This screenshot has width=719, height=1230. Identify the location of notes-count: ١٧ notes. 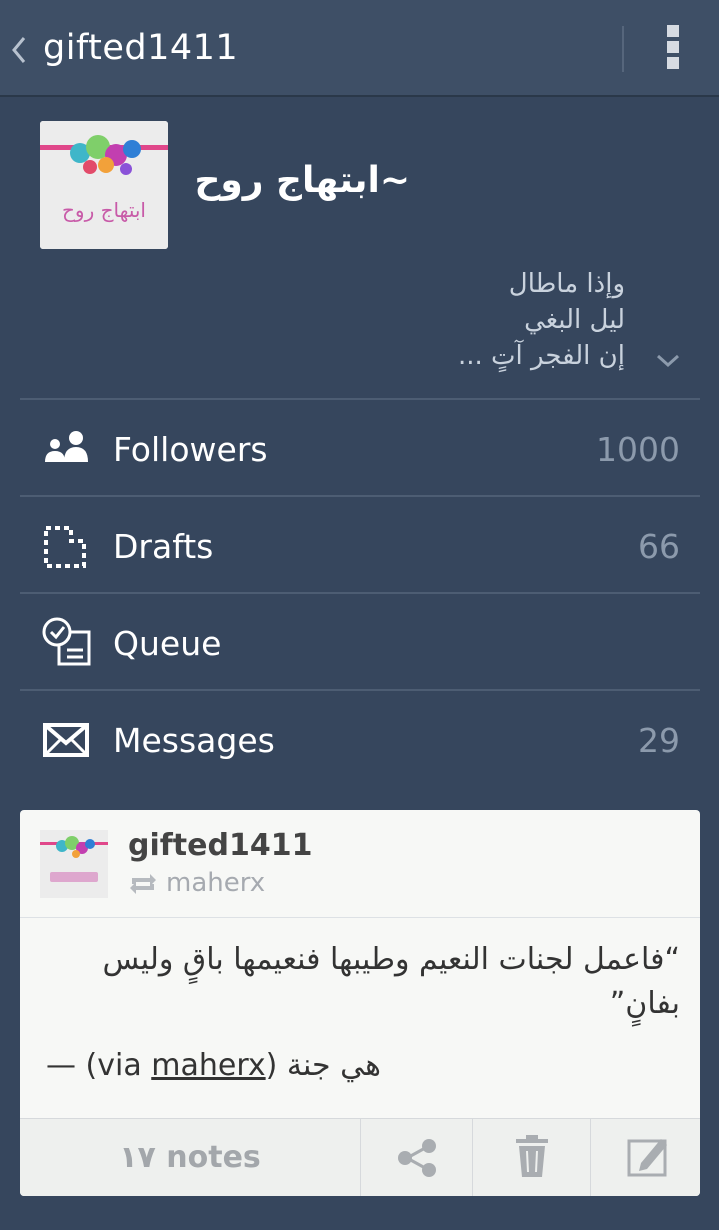
(190, 1157).